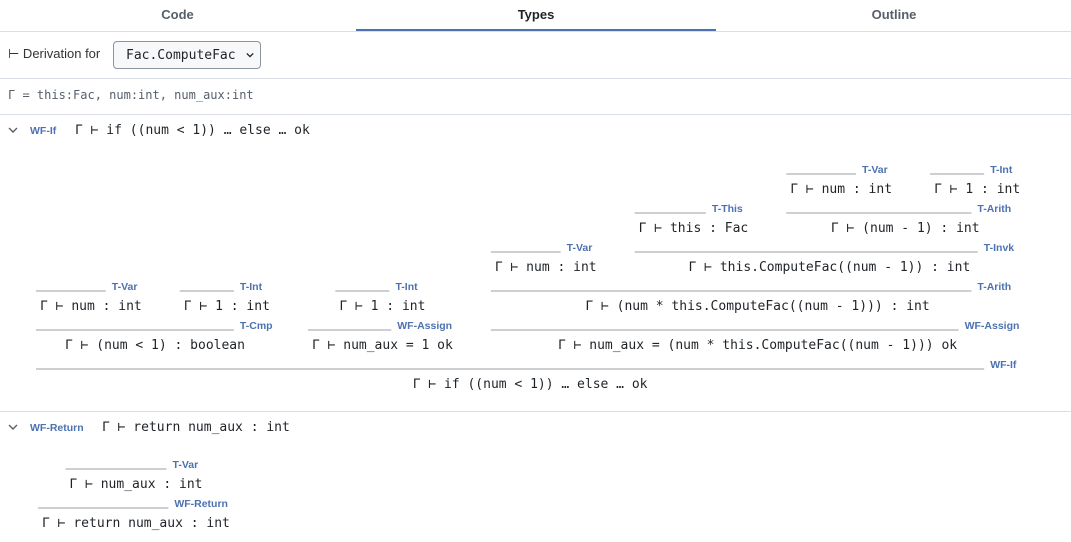 The image size is (1071, 542). I want to click on derivation-label: ⊢ Derivation for, so click(54, 53).